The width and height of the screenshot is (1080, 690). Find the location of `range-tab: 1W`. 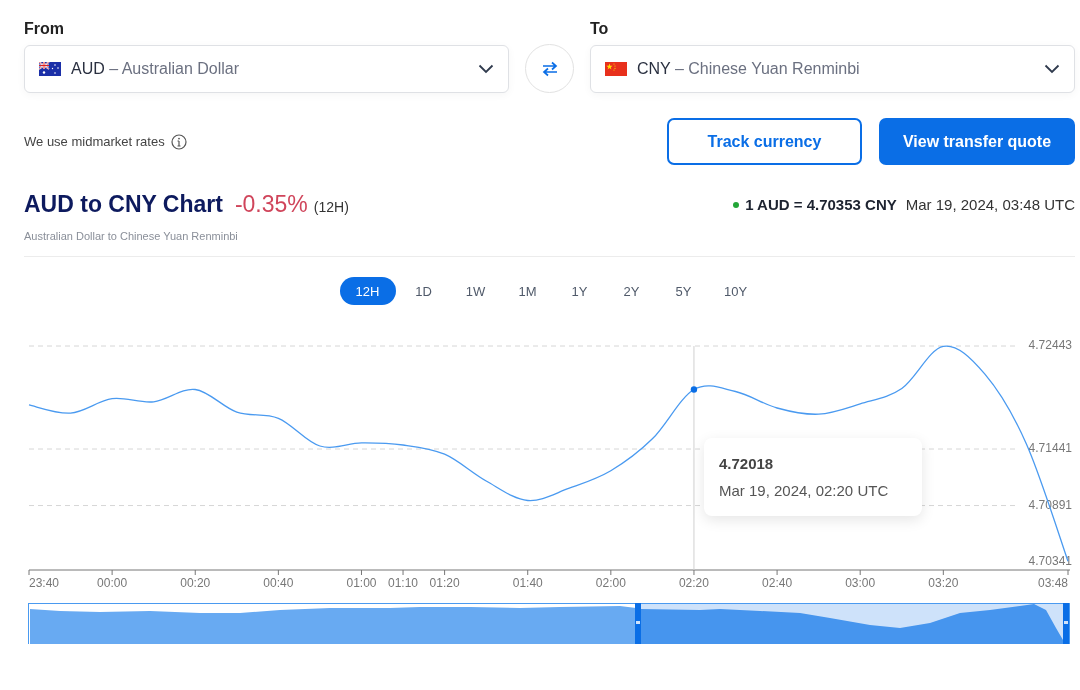

range-tab: 1W is located at coordinates (475, 291).